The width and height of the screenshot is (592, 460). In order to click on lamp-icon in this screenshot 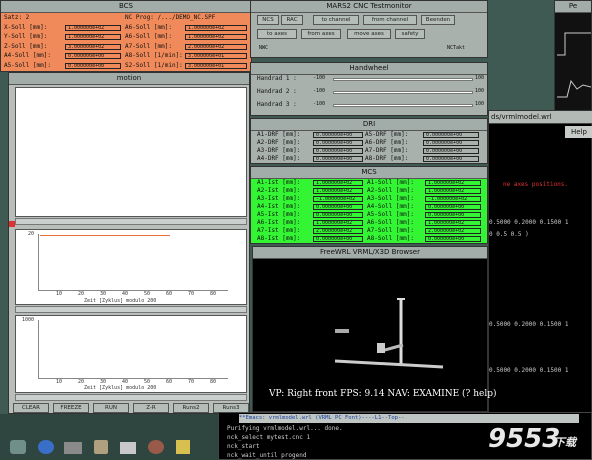, I will do `click(183, 447)`.